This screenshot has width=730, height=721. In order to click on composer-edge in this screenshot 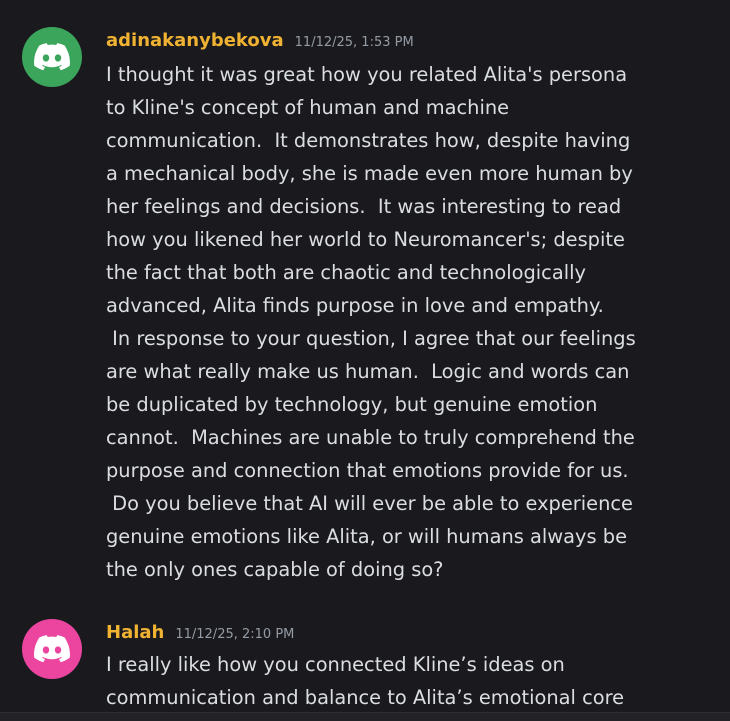, I will do `click(365, 716)`.